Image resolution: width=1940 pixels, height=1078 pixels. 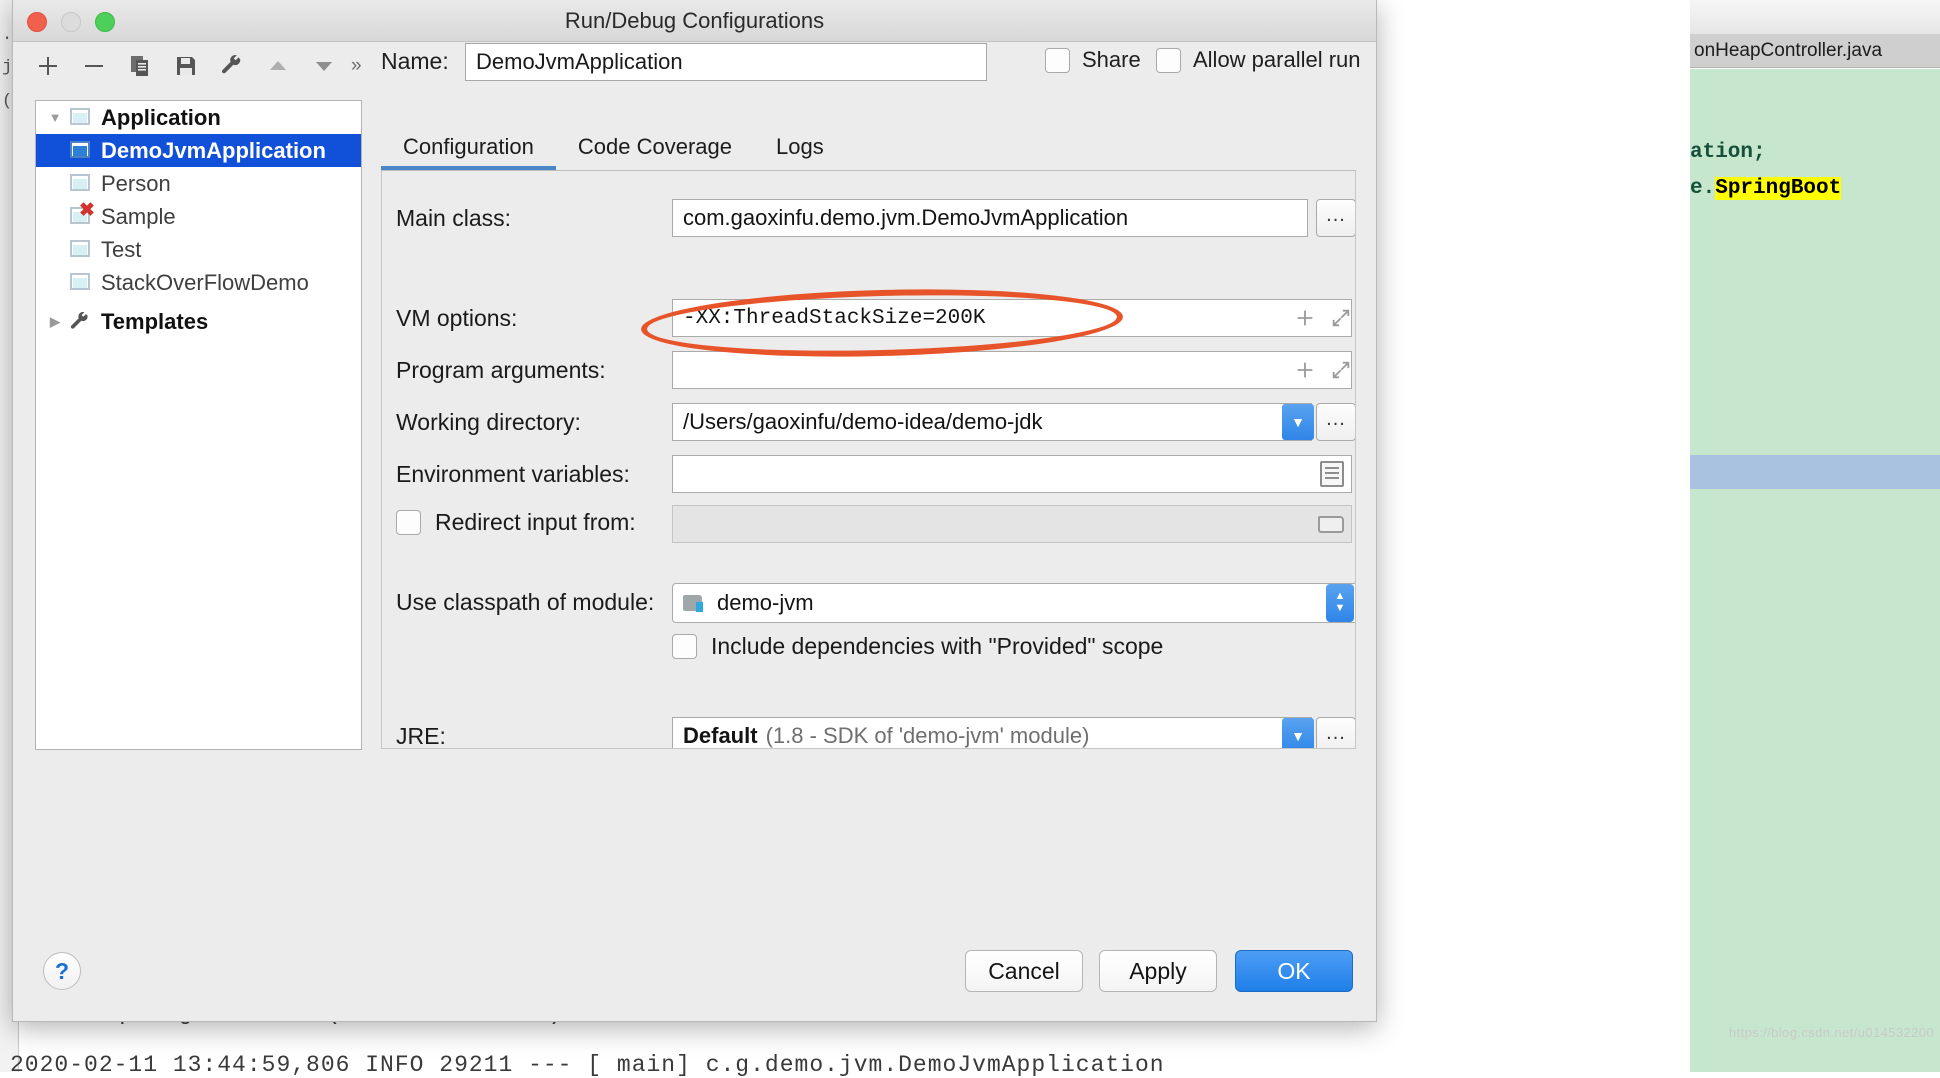 What do you see at coordinates (55, 117) in the screenshot?
I see `chevron-down-icon: ▼` at bounding box center [55, 117].